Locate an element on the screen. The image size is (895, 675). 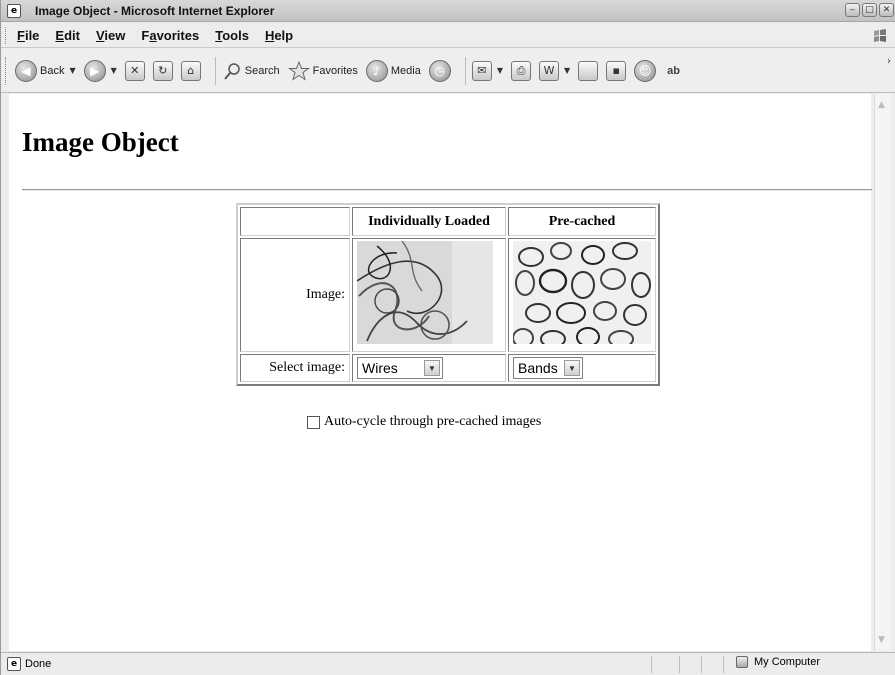
media-label: Media is located at coordinates (405, 70).